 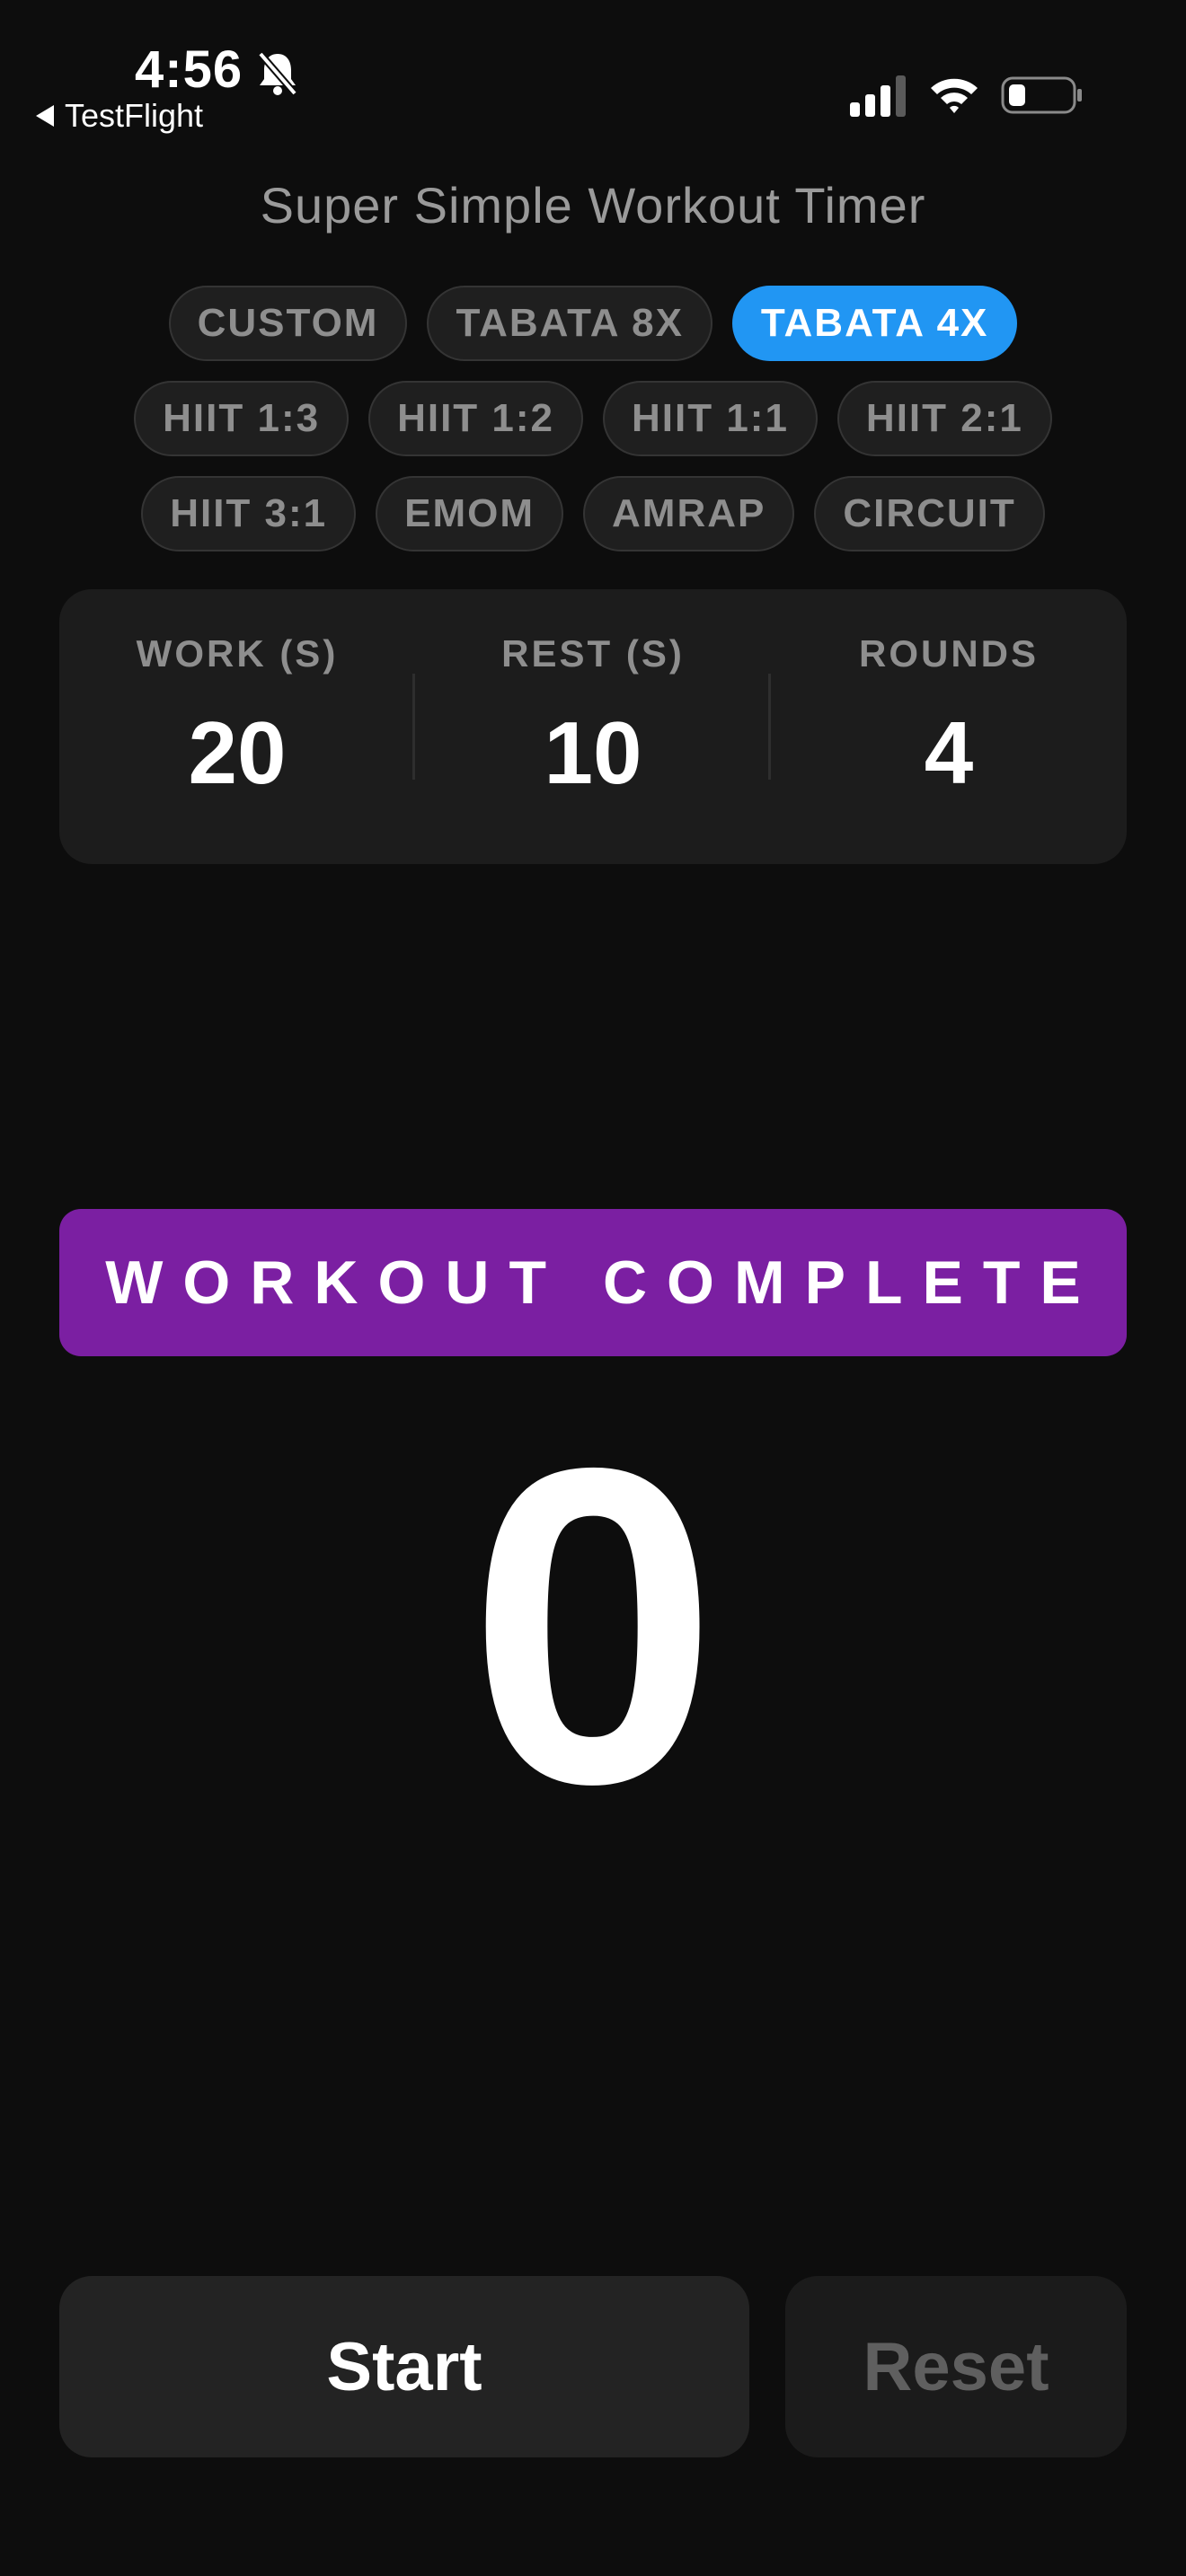 What do you see at coordinates (593, 1282) in the screenshot?
I see `workout-status-banner: WORKOUT COMPLETE` at bounding box center [593, 1282].